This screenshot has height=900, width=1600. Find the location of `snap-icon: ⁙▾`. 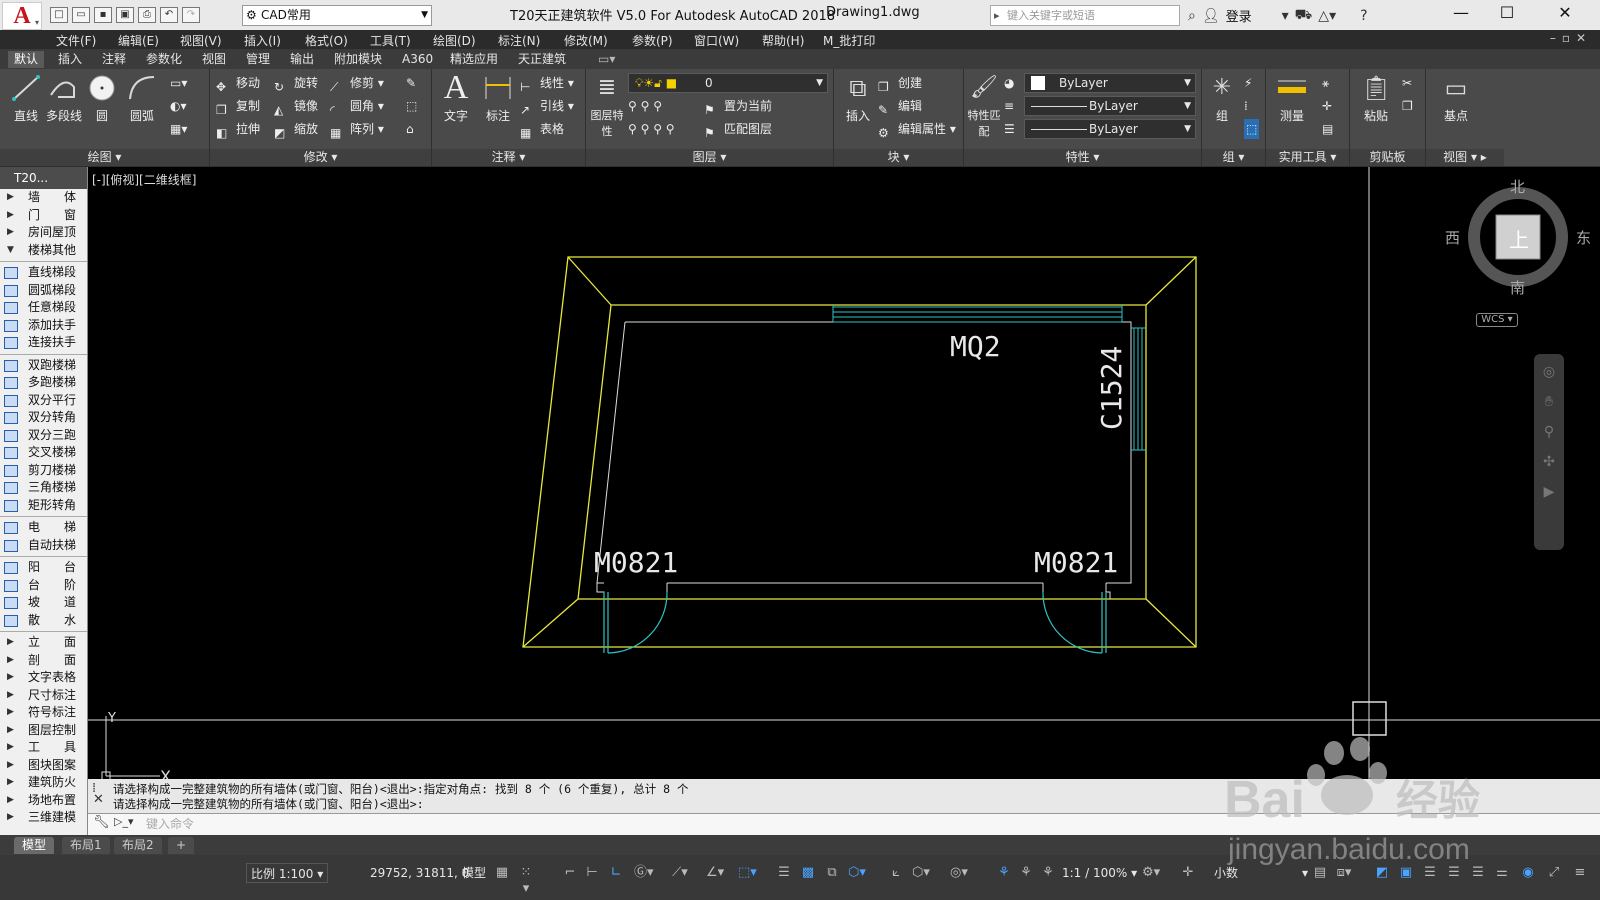

snap-icon: ⁙▾ is located at coordinates (526, 880).